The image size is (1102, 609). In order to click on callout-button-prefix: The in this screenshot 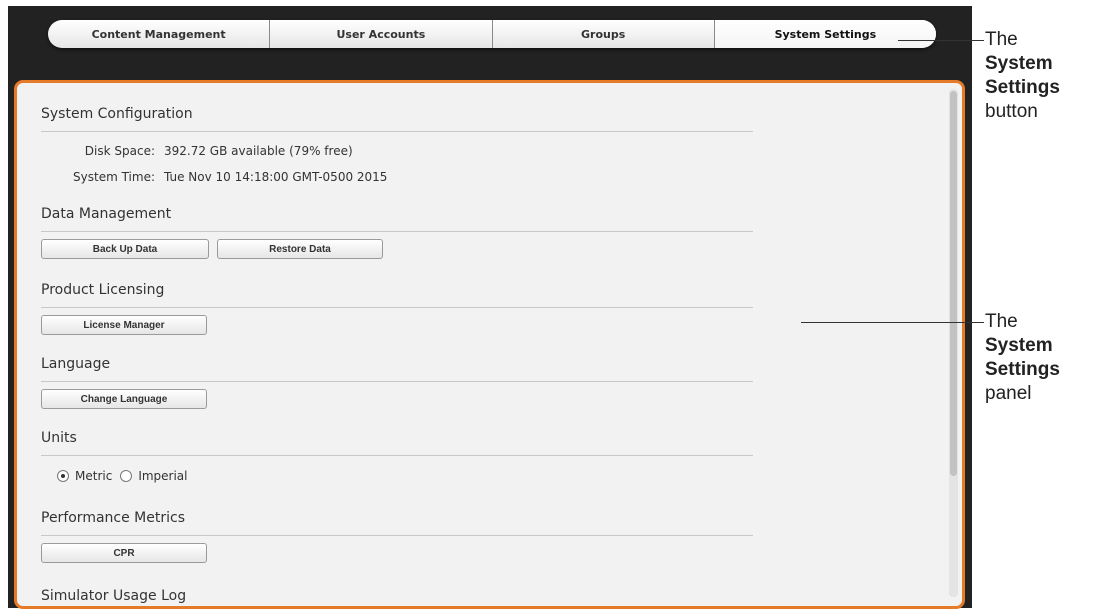, I will do `click(1001, 39)`.